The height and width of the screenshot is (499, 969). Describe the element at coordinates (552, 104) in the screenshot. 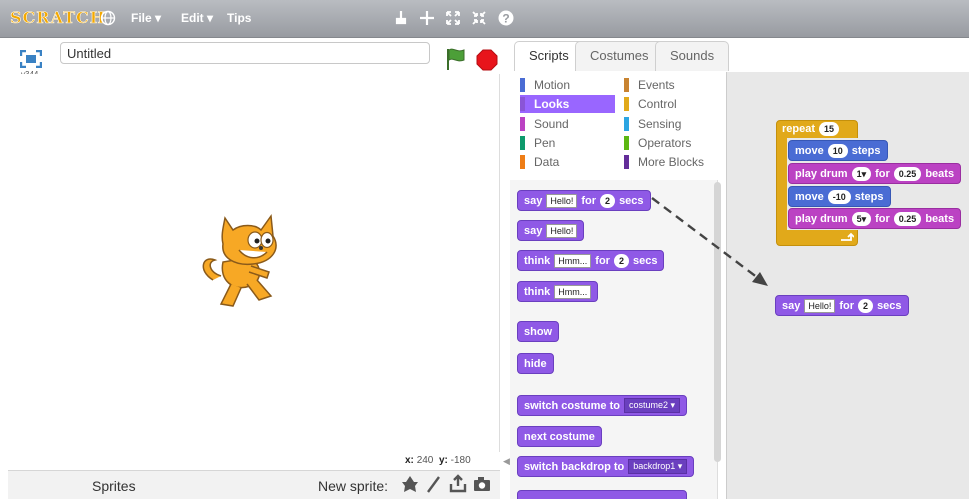

I see `category-label: Looks` at that location.